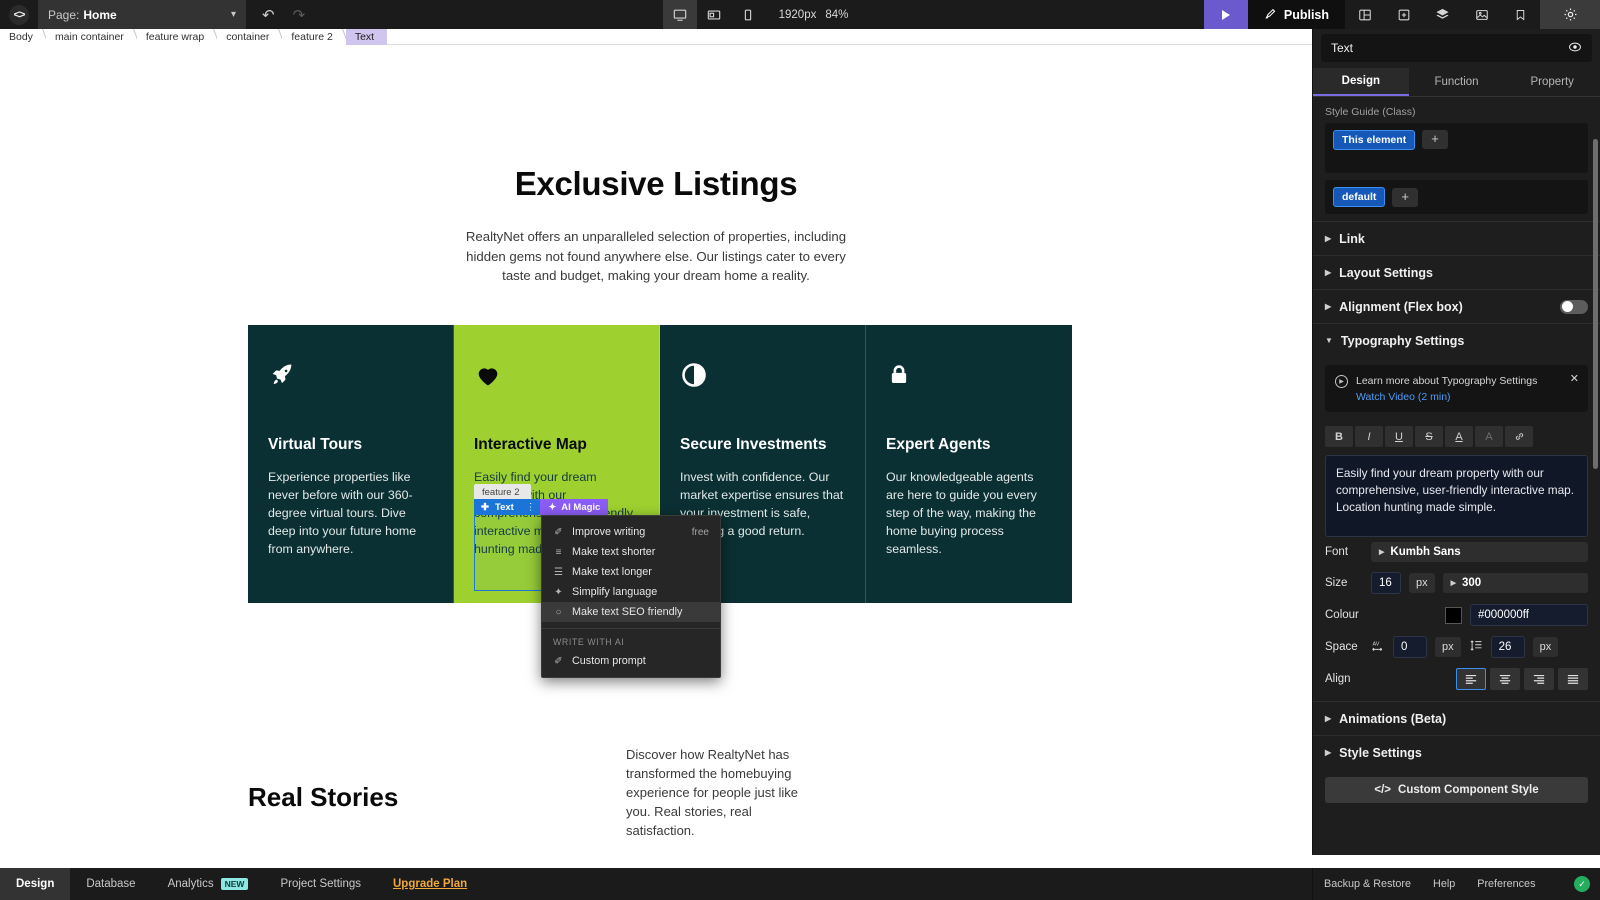  I want to click on italic-glyph: I, so click(1369, 436).